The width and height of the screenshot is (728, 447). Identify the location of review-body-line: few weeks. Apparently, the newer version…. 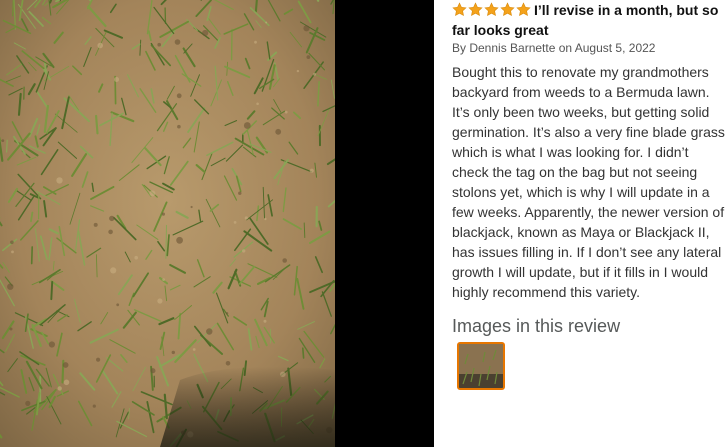
(588, 212).